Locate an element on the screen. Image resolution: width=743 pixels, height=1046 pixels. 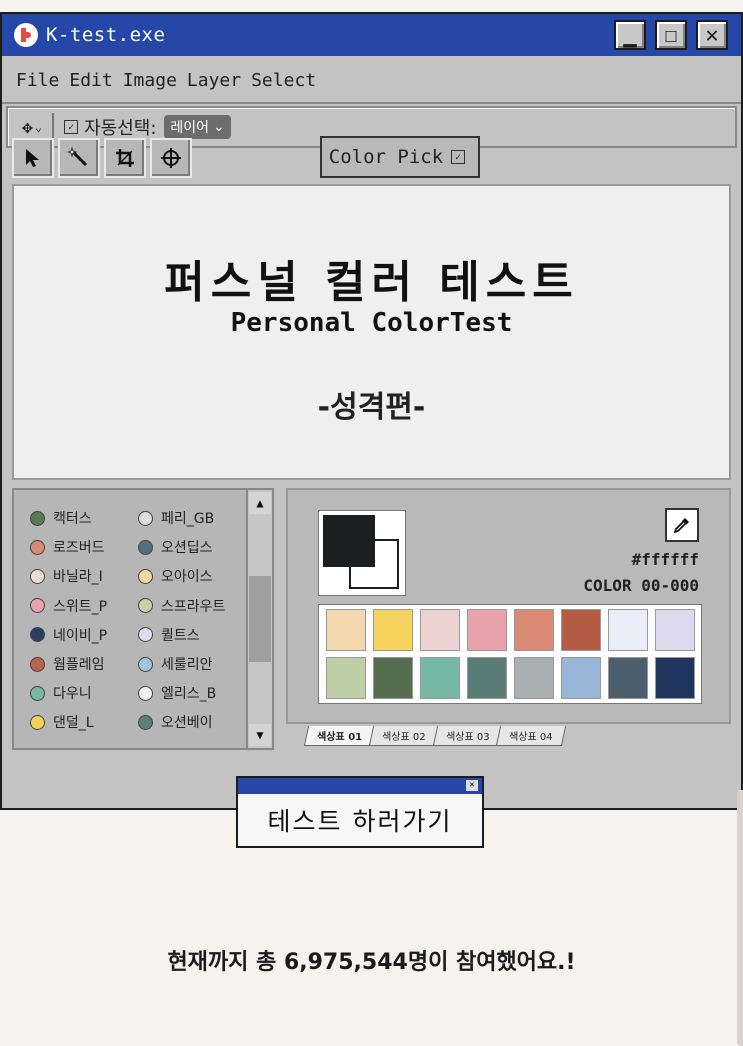
menu-file: File is located at coordinates (37, 80).